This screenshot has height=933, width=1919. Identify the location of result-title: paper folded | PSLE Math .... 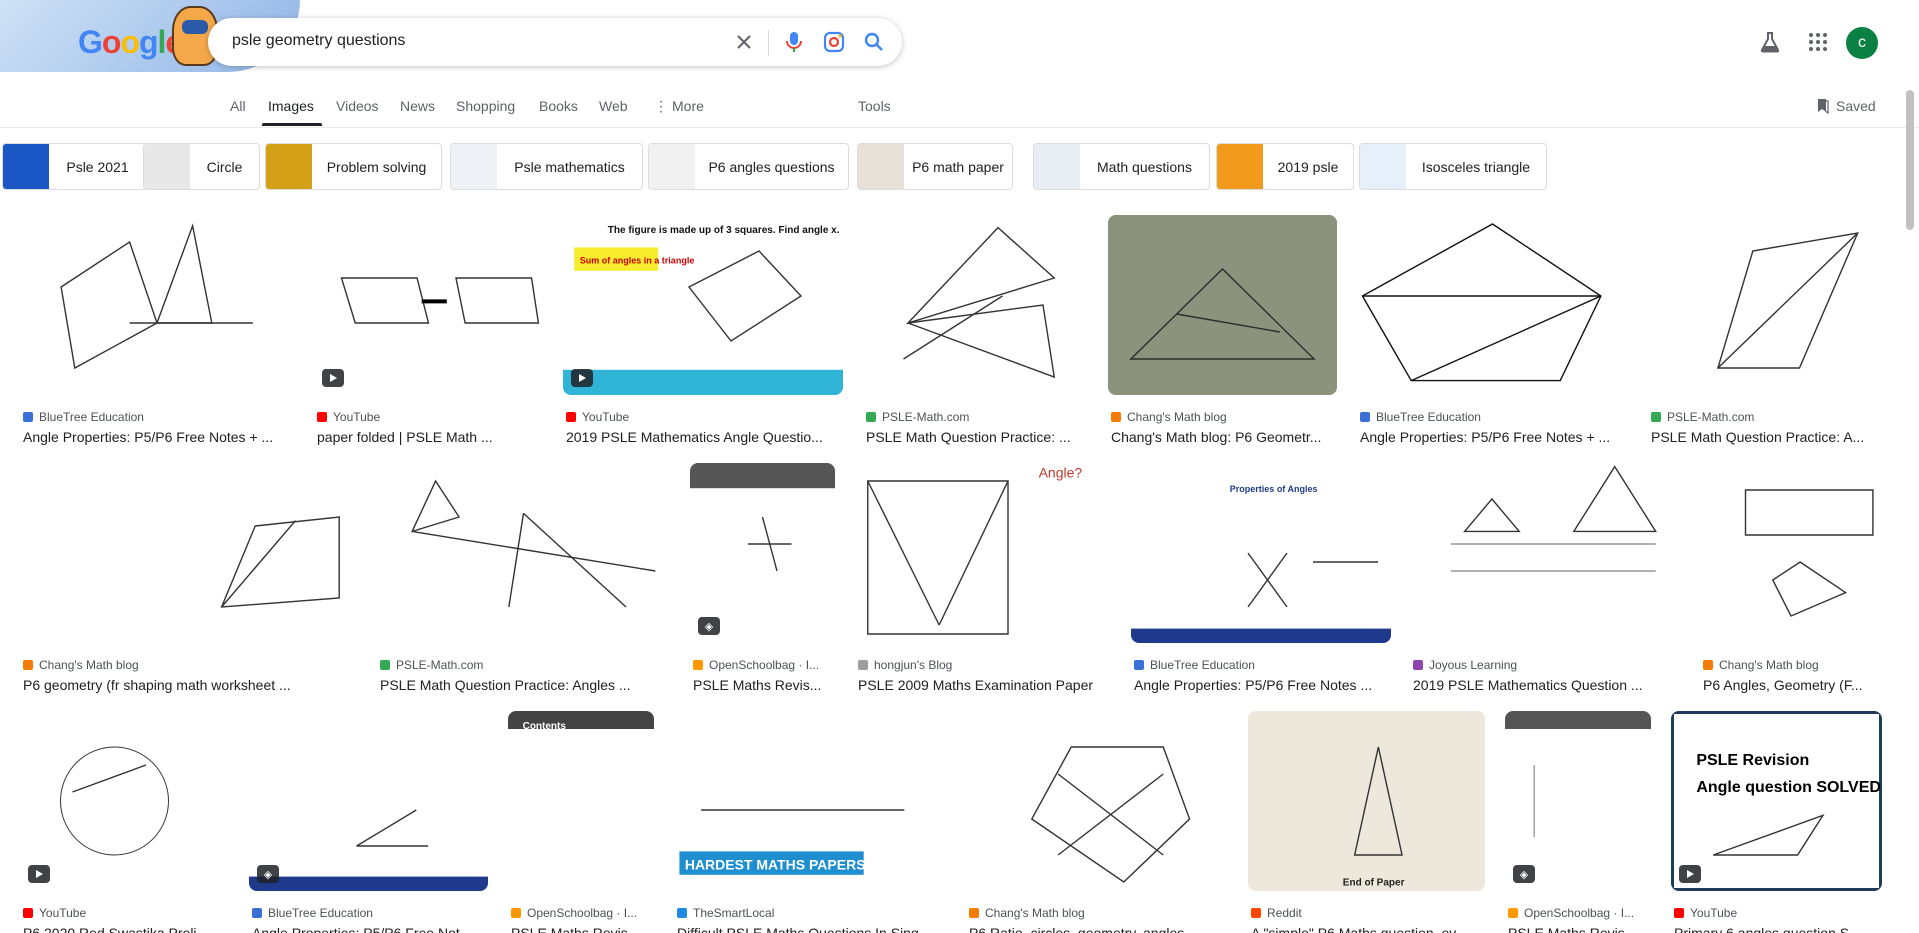
(431, 437).